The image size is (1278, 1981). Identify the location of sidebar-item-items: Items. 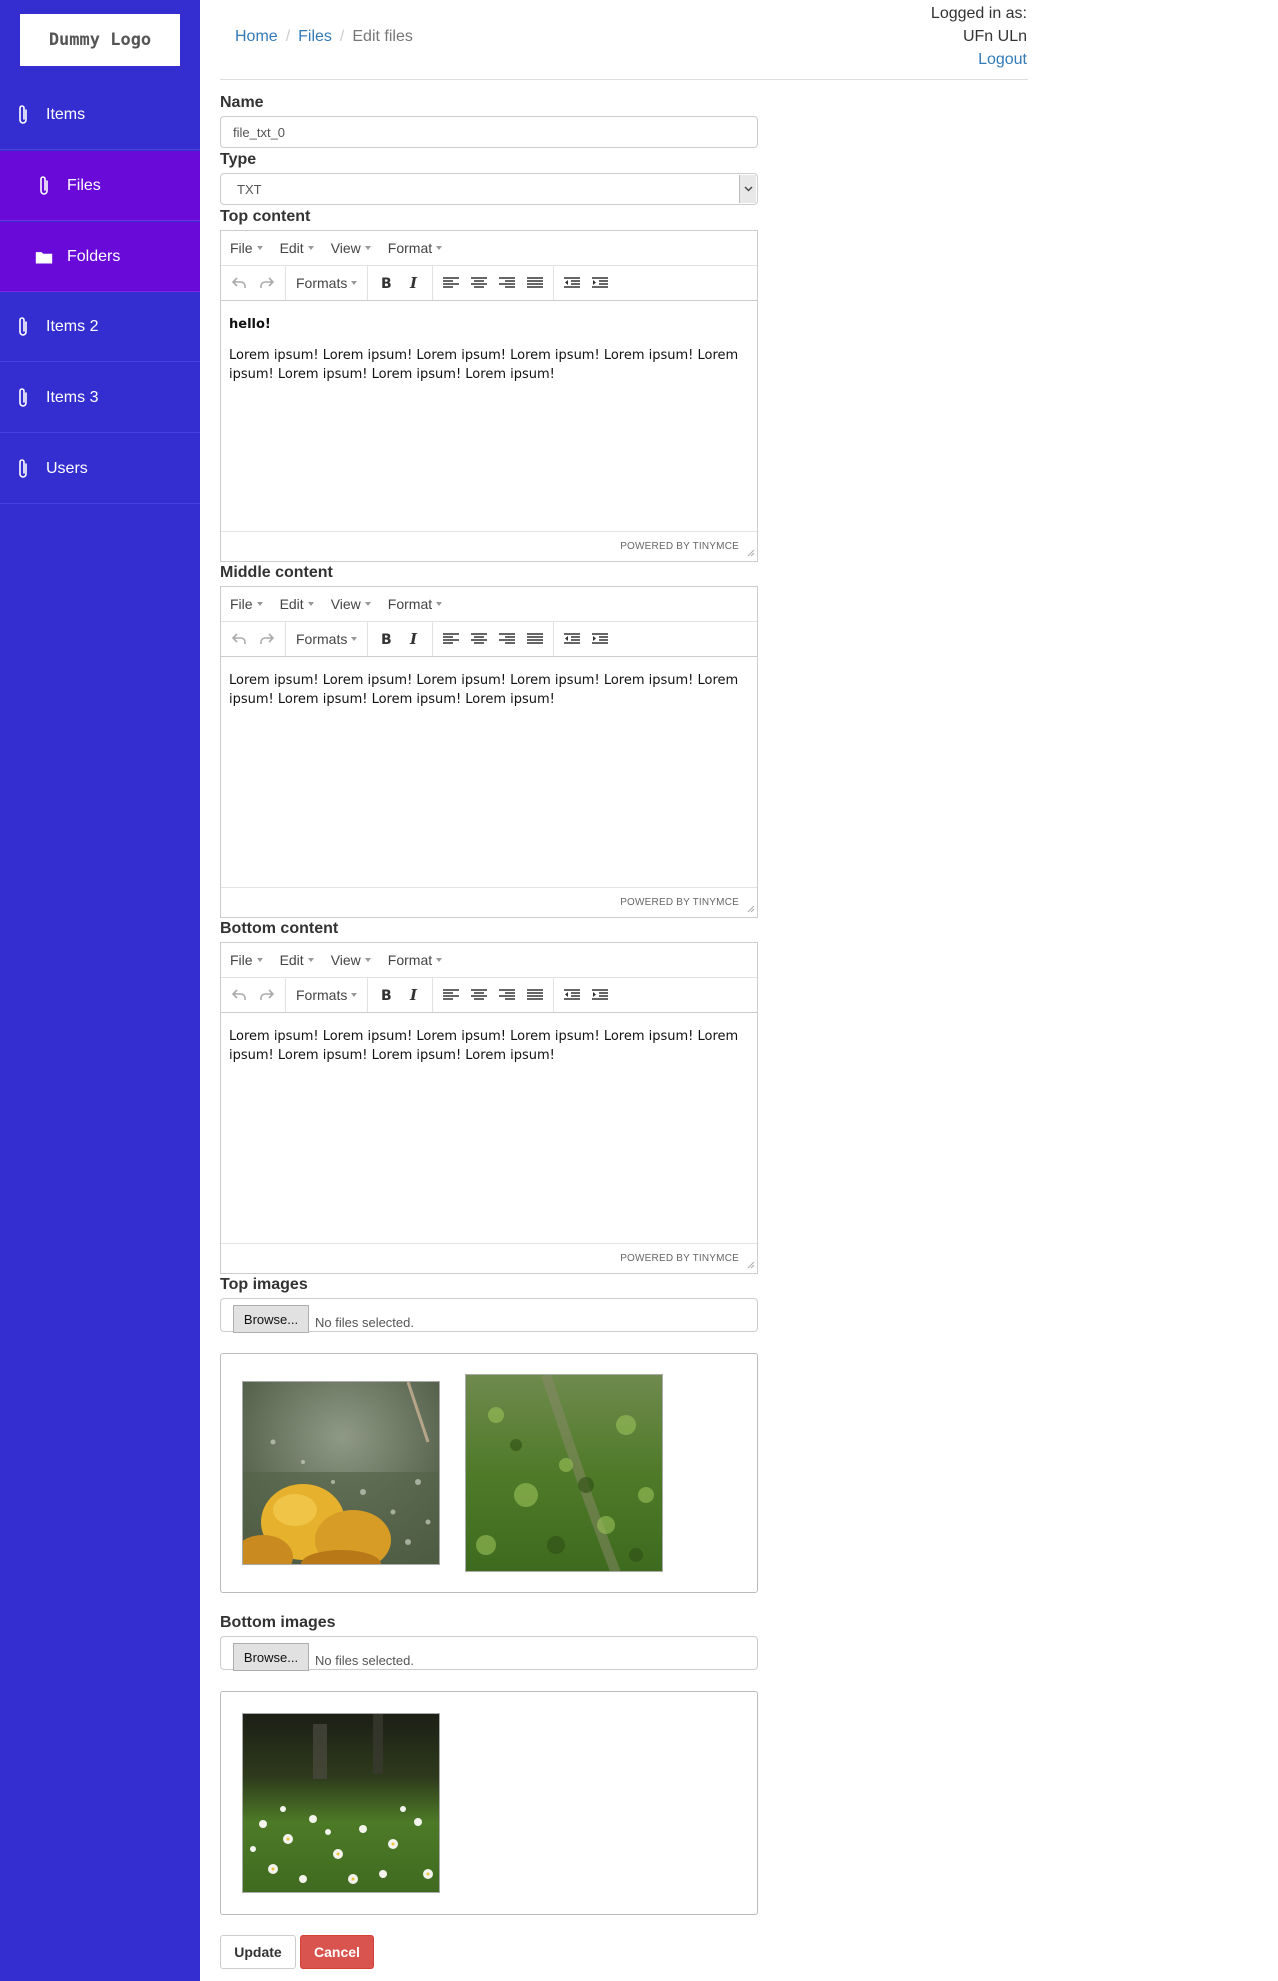
(100, 115).